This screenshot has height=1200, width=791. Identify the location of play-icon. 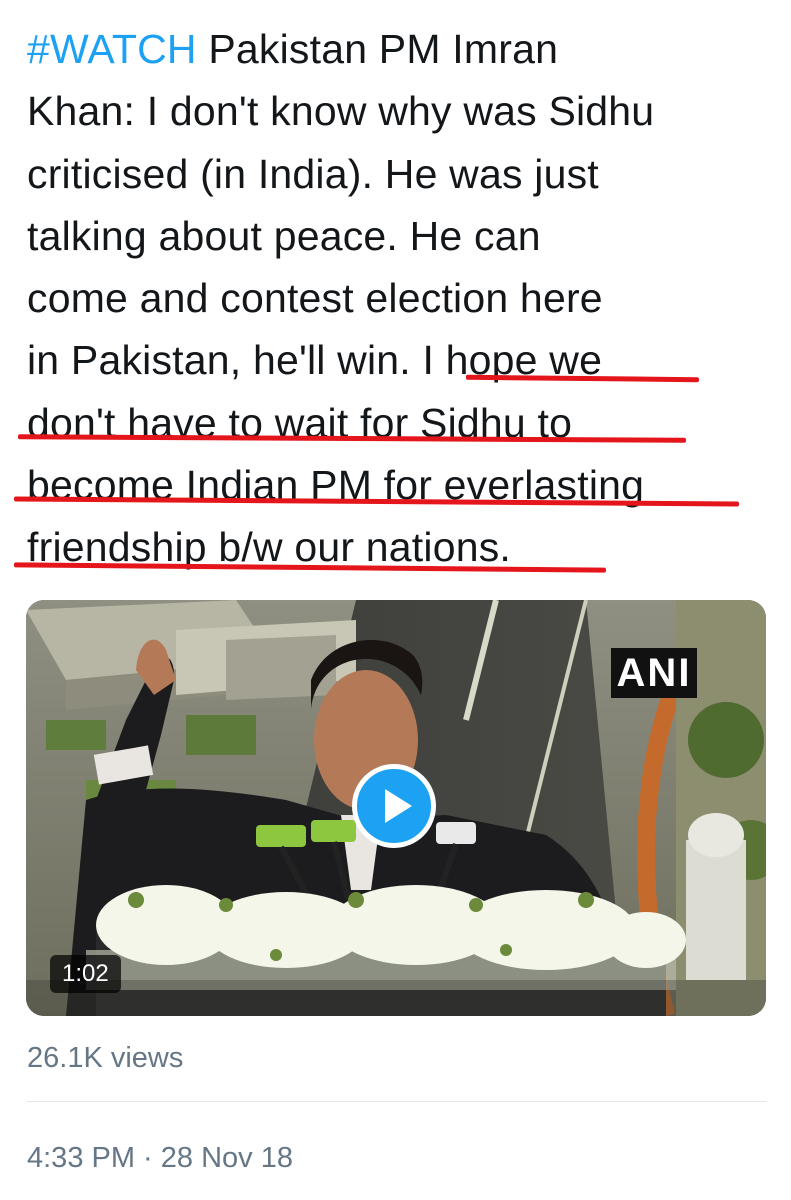
(398, 806).